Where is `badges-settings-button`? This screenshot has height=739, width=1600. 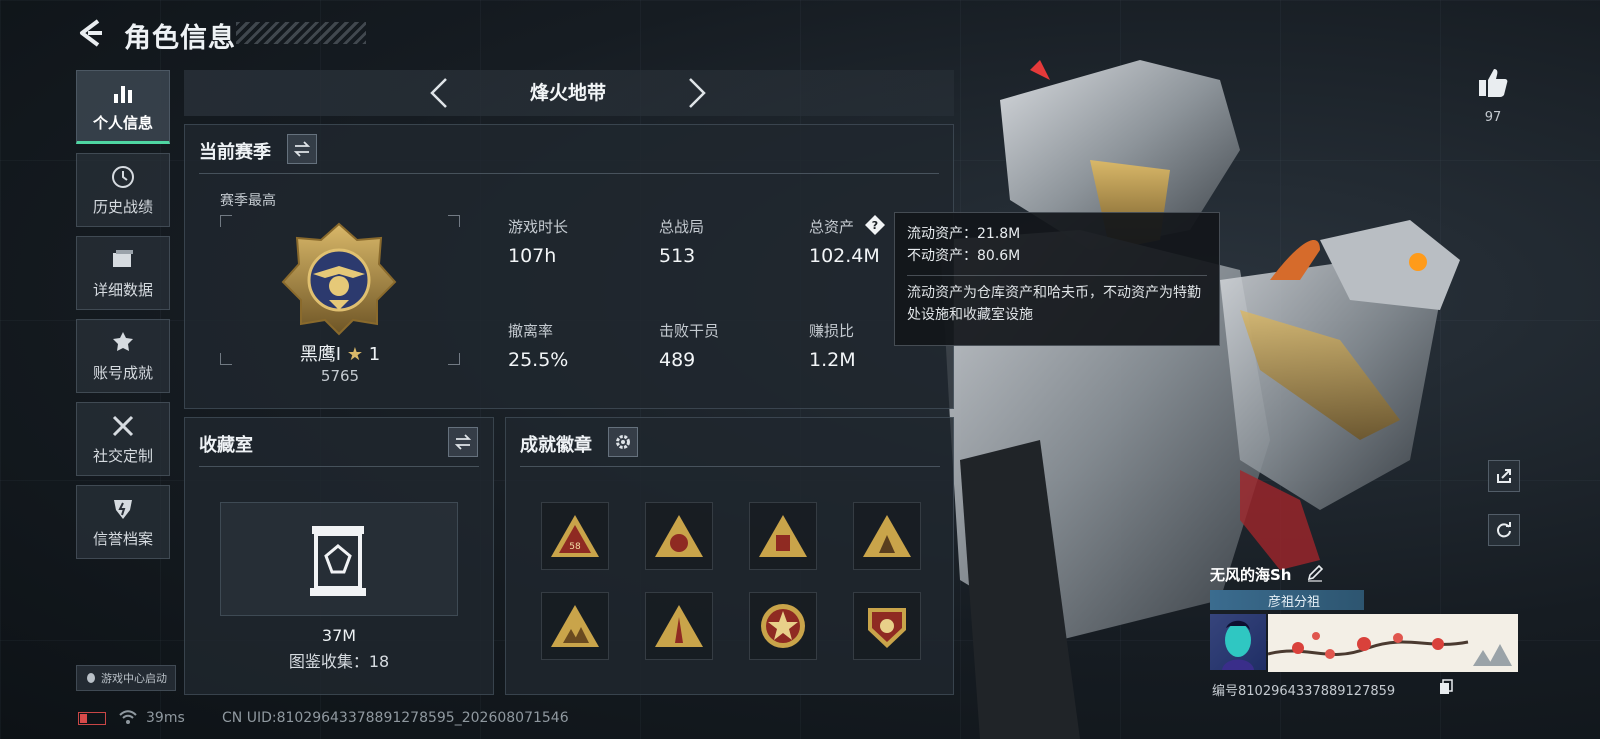
badges-settings-button is located at coordinates (623, 442).